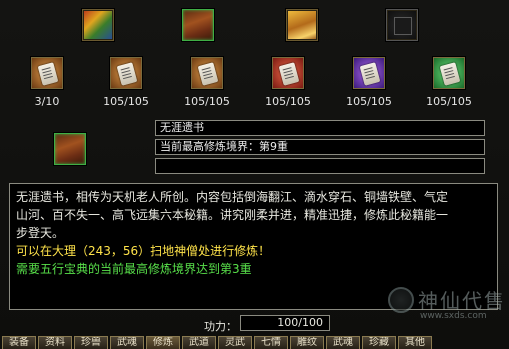  I want to click on bottom-tab-bar: 装备 资料 珍兽 武魂 修炼 武道 灵武 七情 雕纹 武魂 珍藏 其他, so click(254, 342).